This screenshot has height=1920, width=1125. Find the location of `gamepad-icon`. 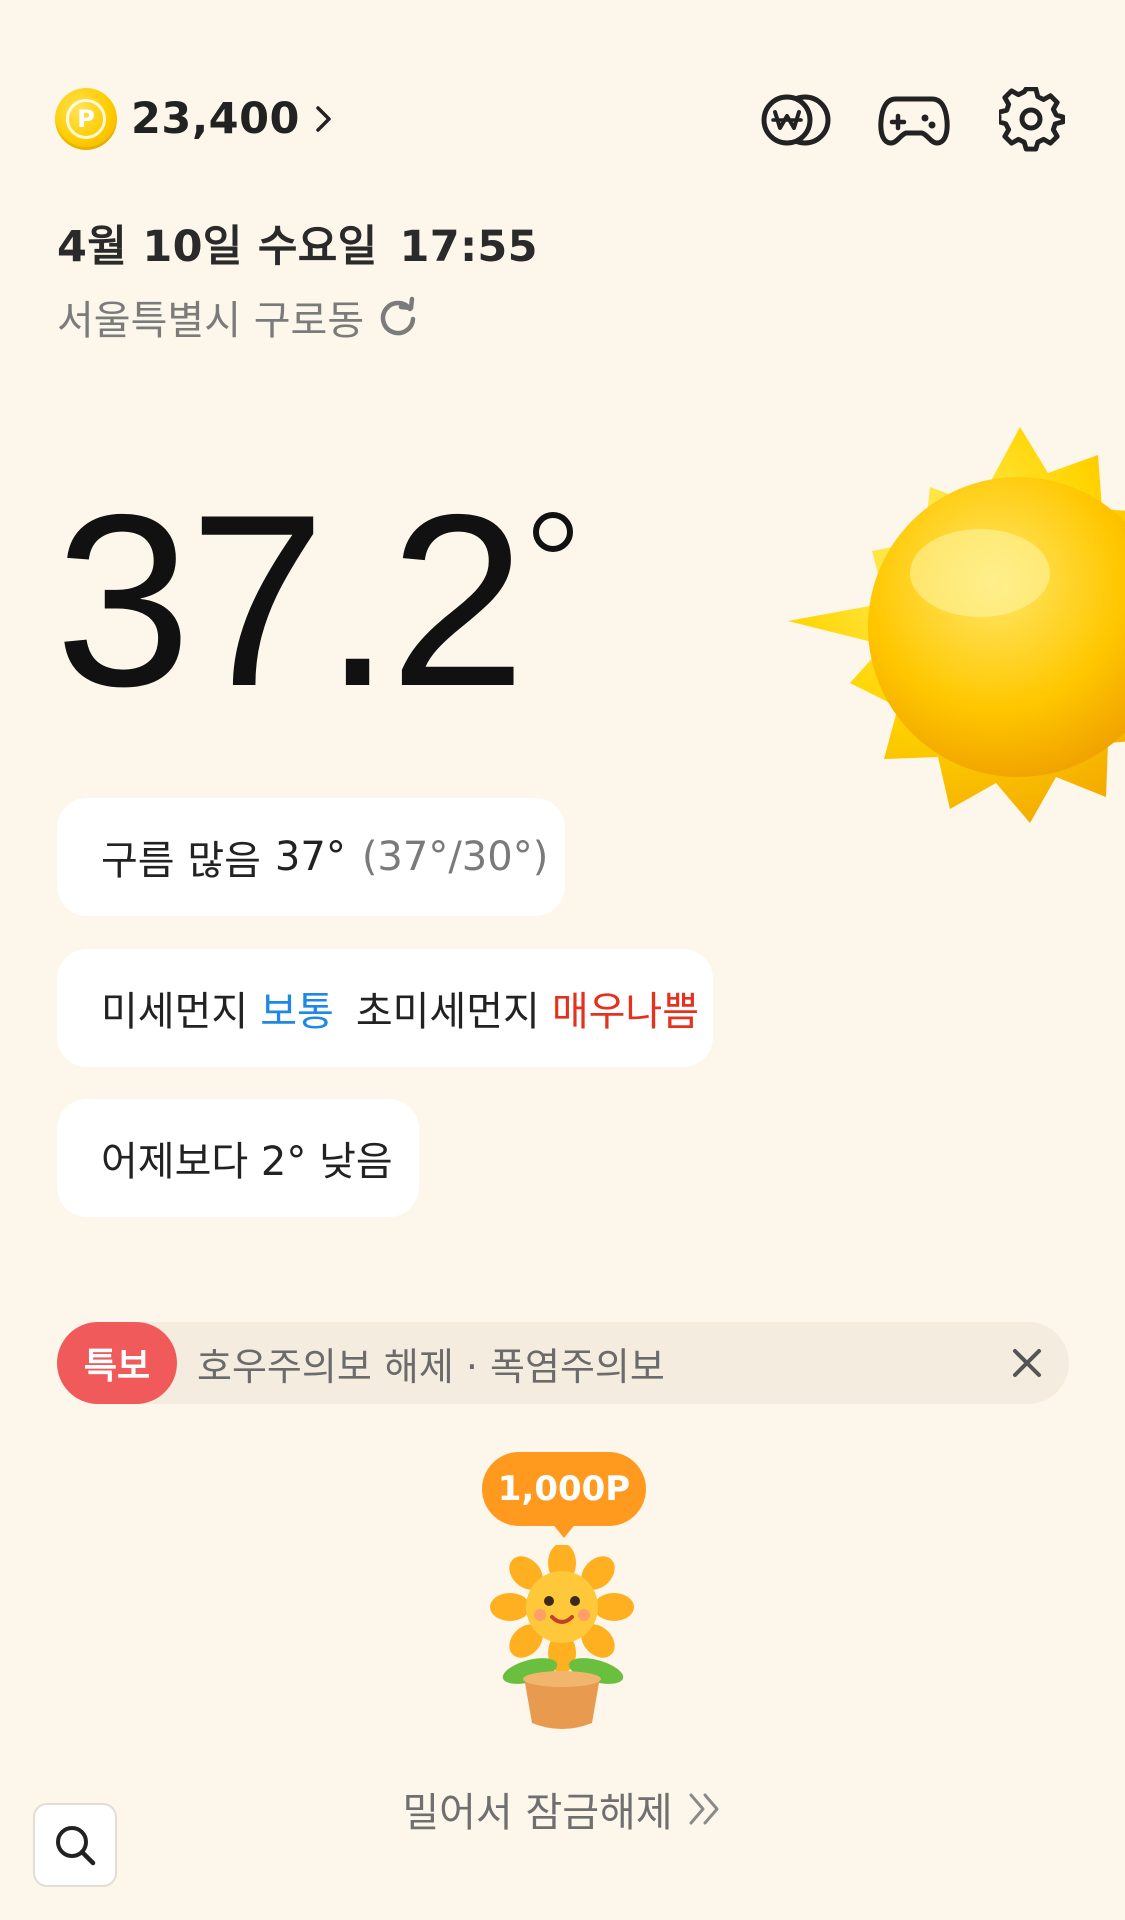

gamepad-icon is located at coordinates (914, 120).